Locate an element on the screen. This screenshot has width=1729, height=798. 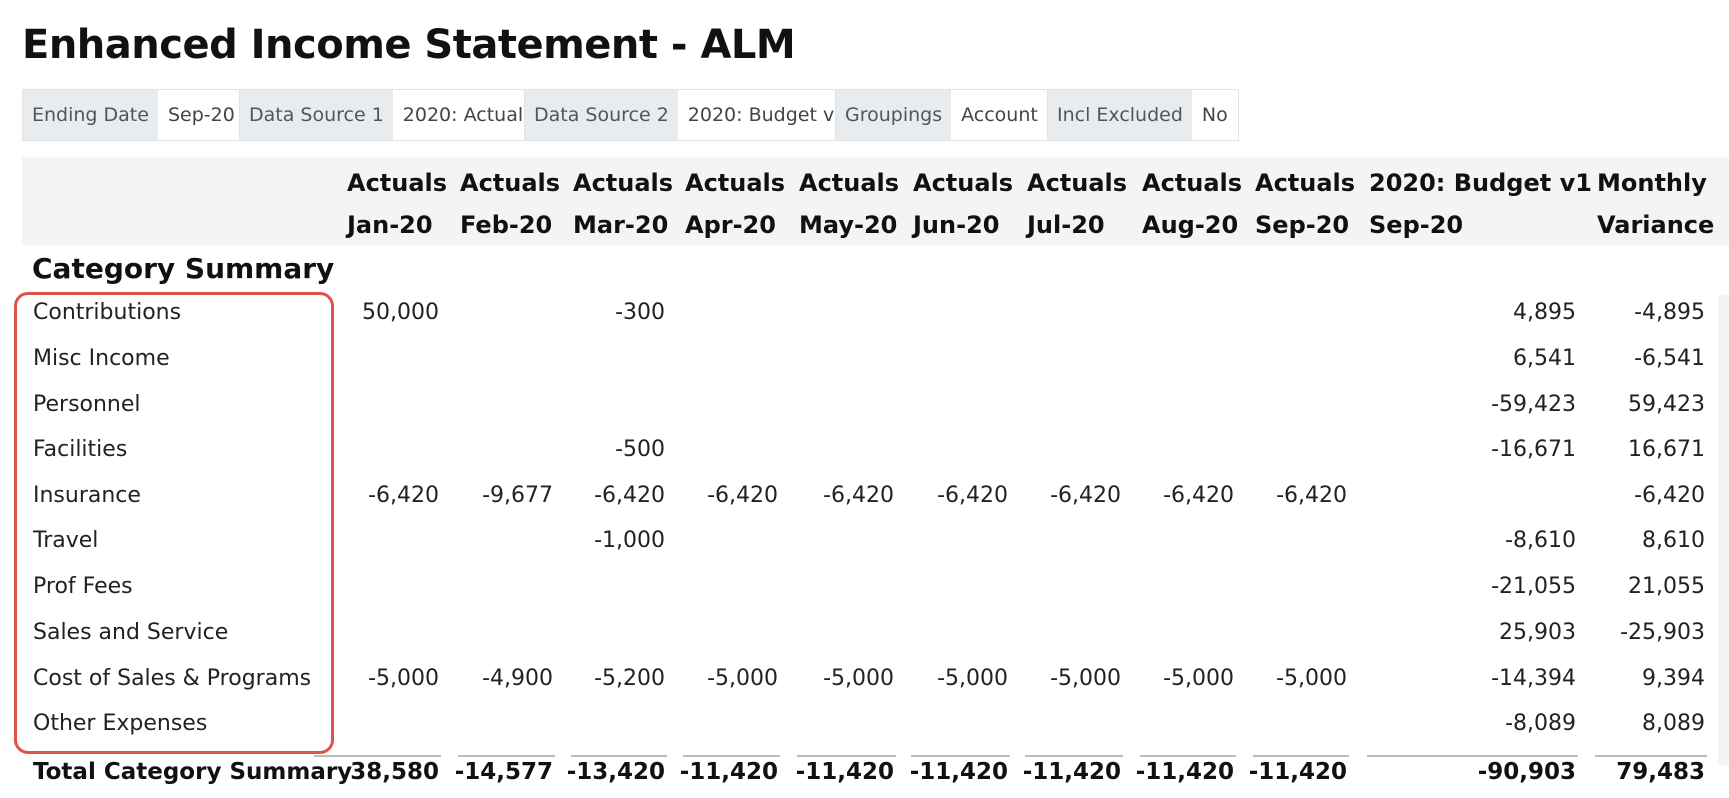
column-header-bottom: May-20 is located at coordinates (848, 225).